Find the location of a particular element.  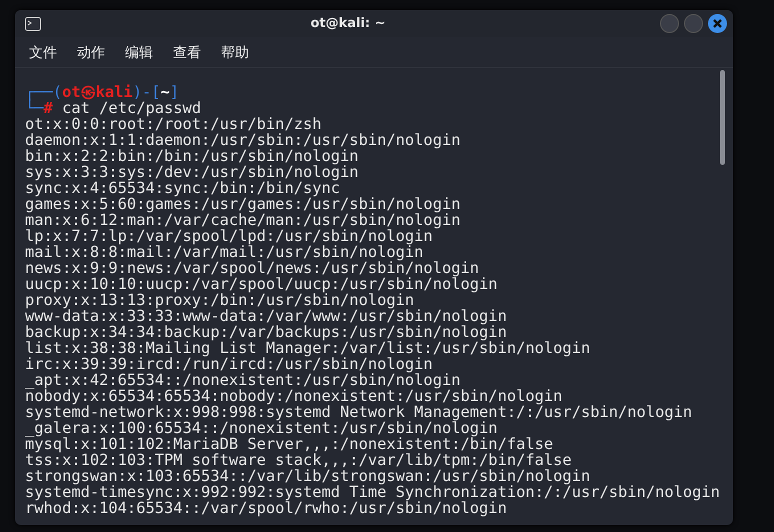

menu-item: 动作 is located at coordinates (91, 53).